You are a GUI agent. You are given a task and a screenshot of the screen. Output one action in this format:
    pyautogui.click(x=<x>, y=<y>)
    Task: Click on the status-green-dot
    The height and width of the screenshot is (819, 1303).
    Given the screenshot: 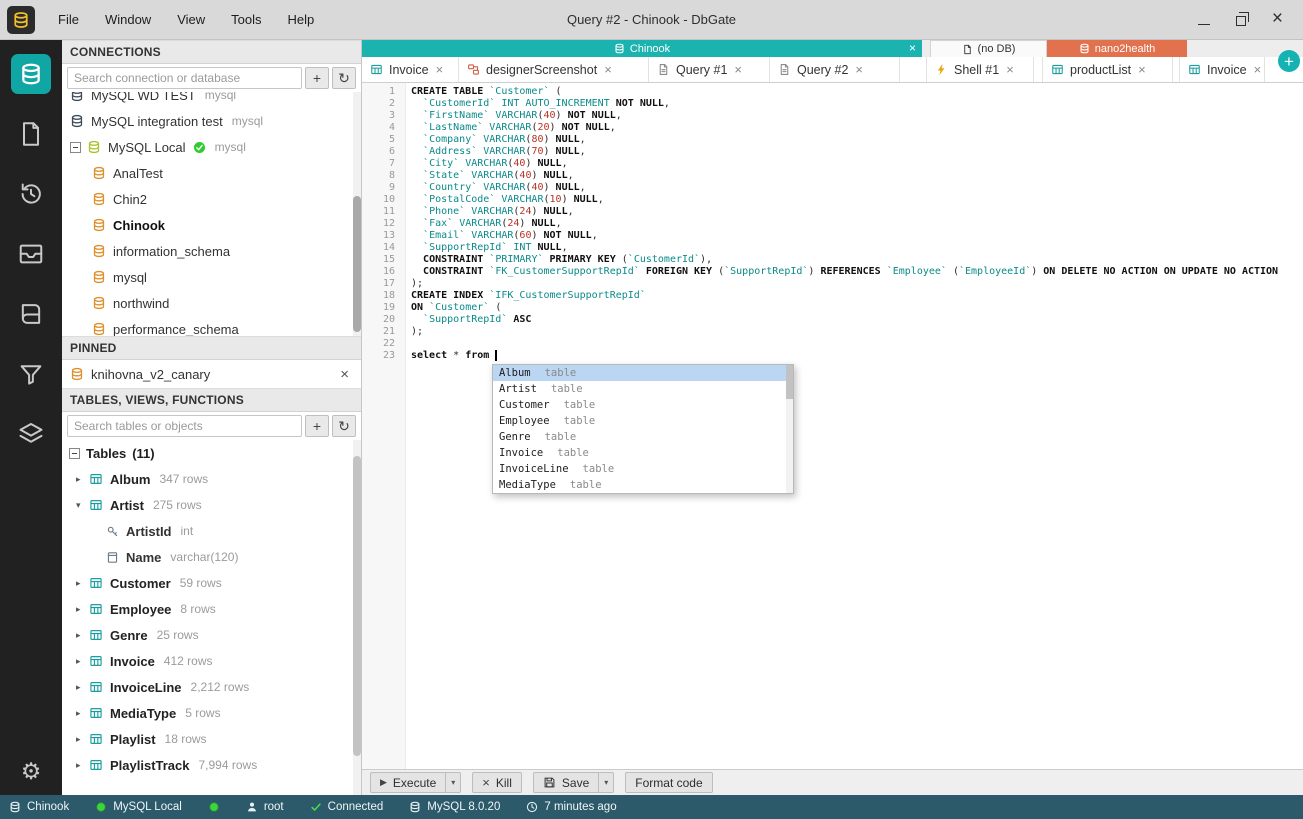 What is the action you would take?
    pyautogui.click(x=214, y=807)
    